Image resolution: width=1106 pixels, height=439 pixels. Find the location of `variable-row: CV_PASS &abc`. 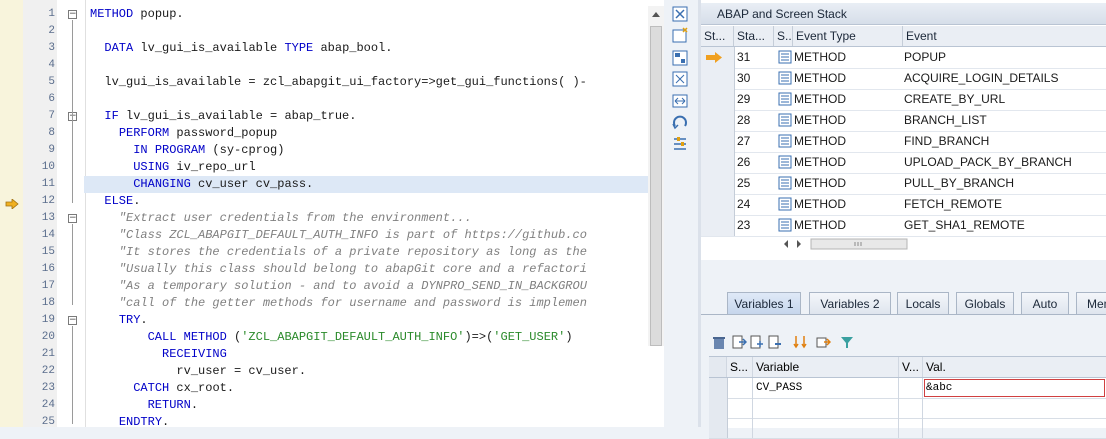

variable-row: CV_PASS &abc is located at coordinates (907, 388).